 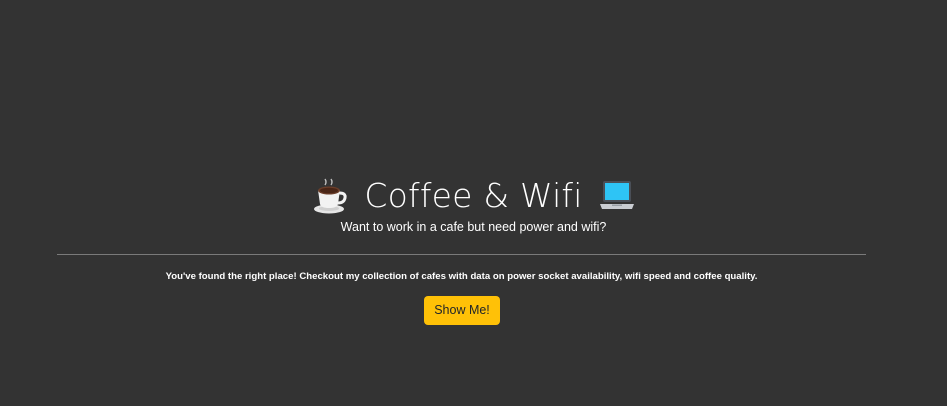 I want to click on laptop-icon, so click(x=617, y=196).